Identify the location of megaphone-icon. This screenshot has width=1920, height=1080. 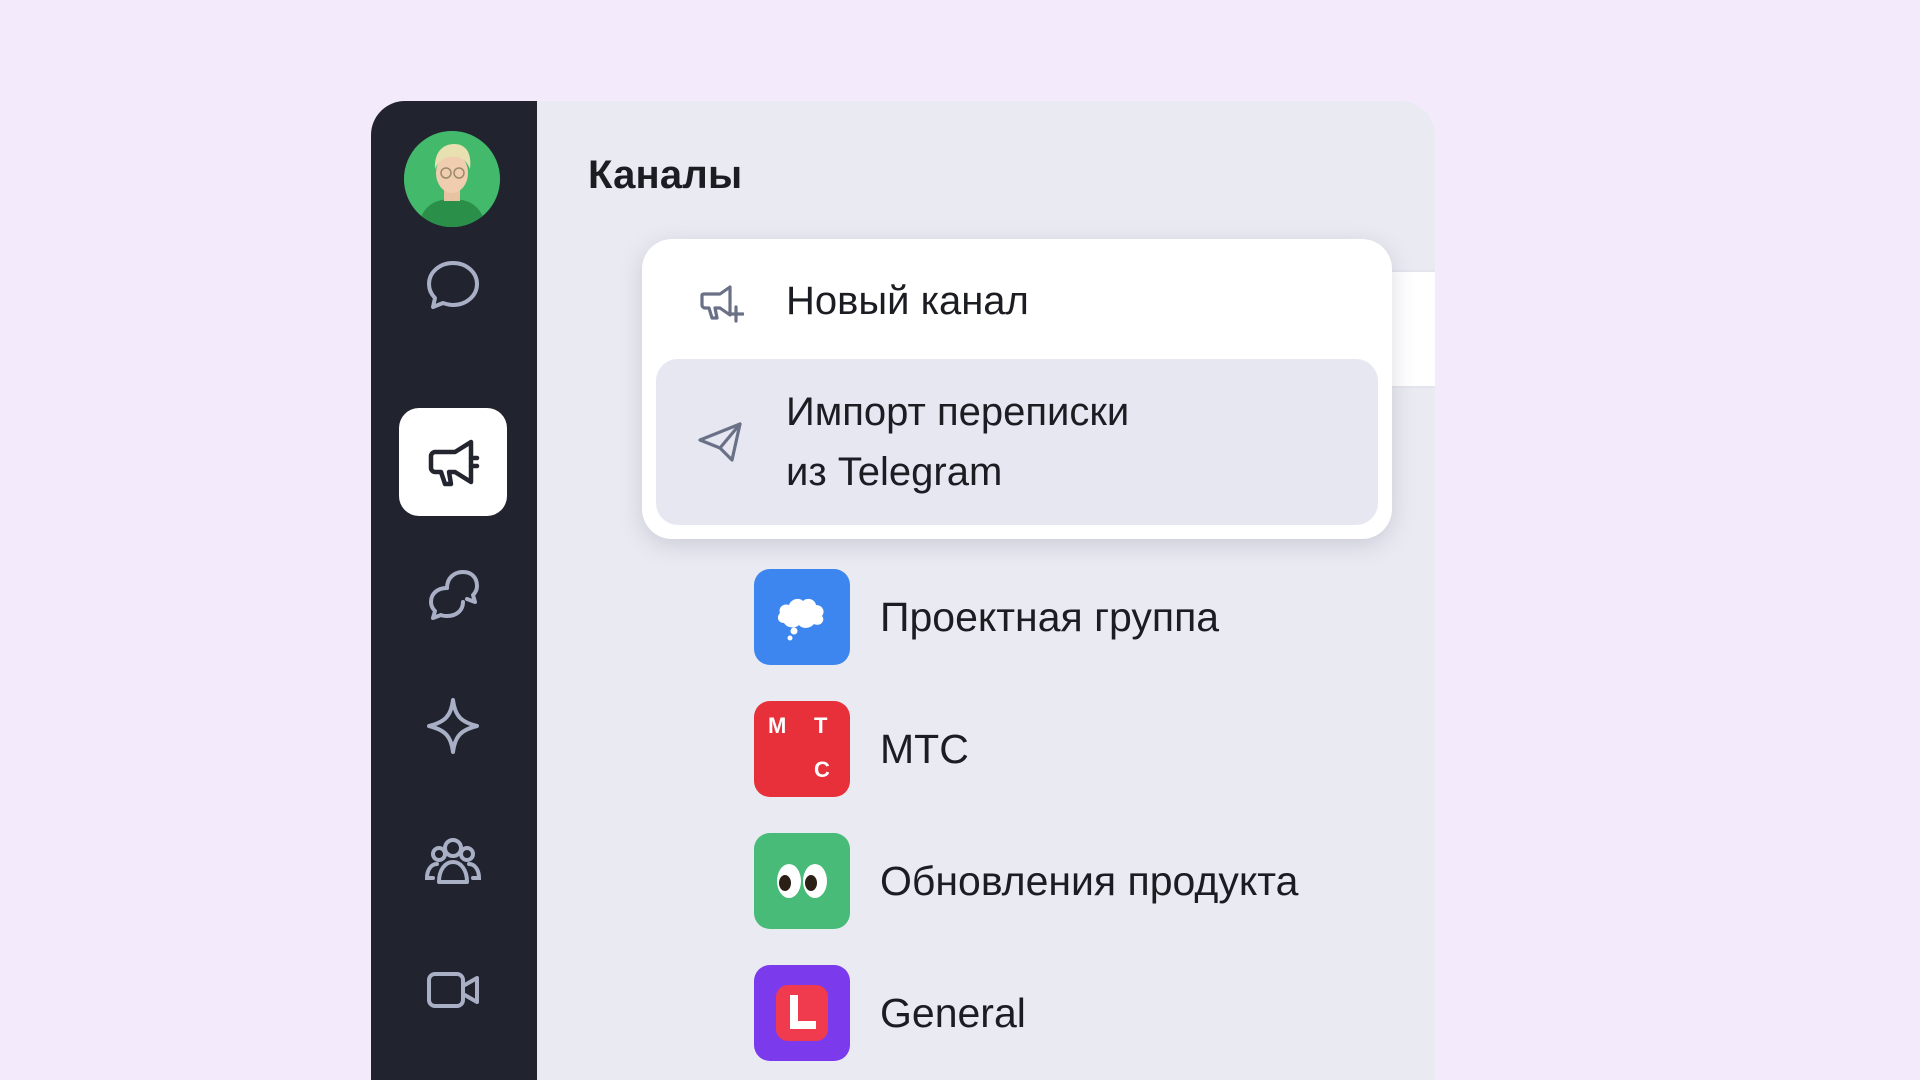
(454, 463).